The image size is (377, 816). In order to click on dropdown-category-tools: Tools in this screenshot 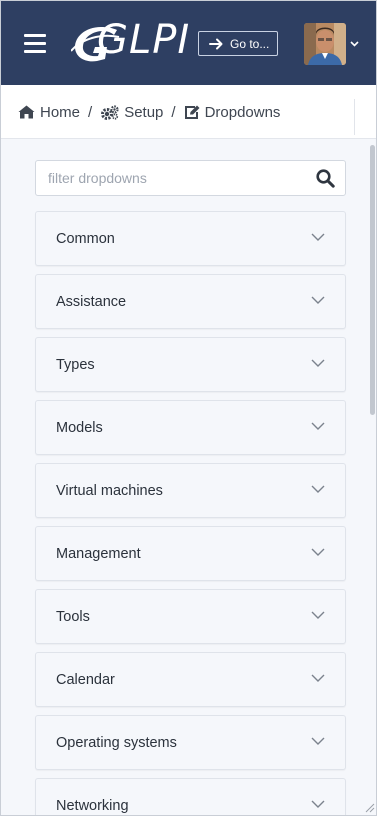, I will do `click(190, 616)`.